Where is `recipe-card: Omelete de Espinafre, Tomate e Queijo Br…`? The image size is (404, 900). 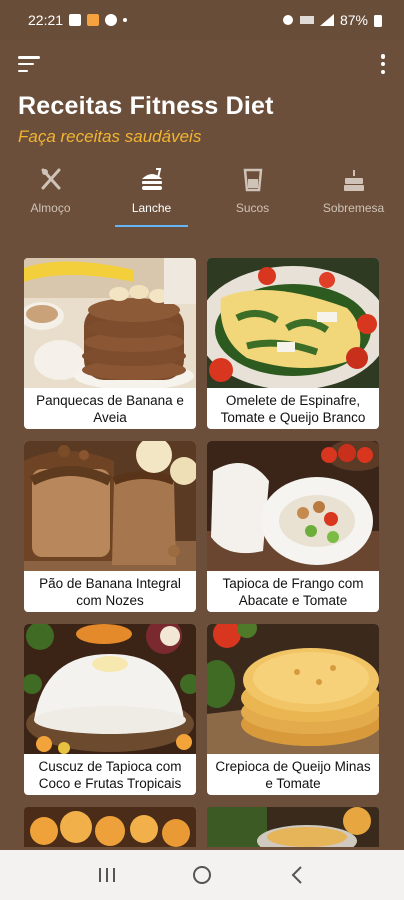 recipe-card: Omelete de Espinafre, Tomate e Queijo Br… is located at coordinates (293, 343).